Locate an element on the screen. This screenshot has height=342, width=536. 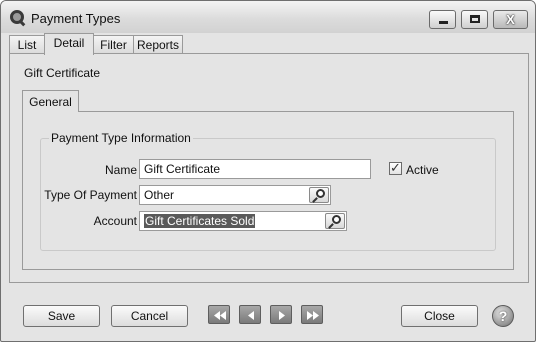
maximize-button is located at coordinates (474, 19).